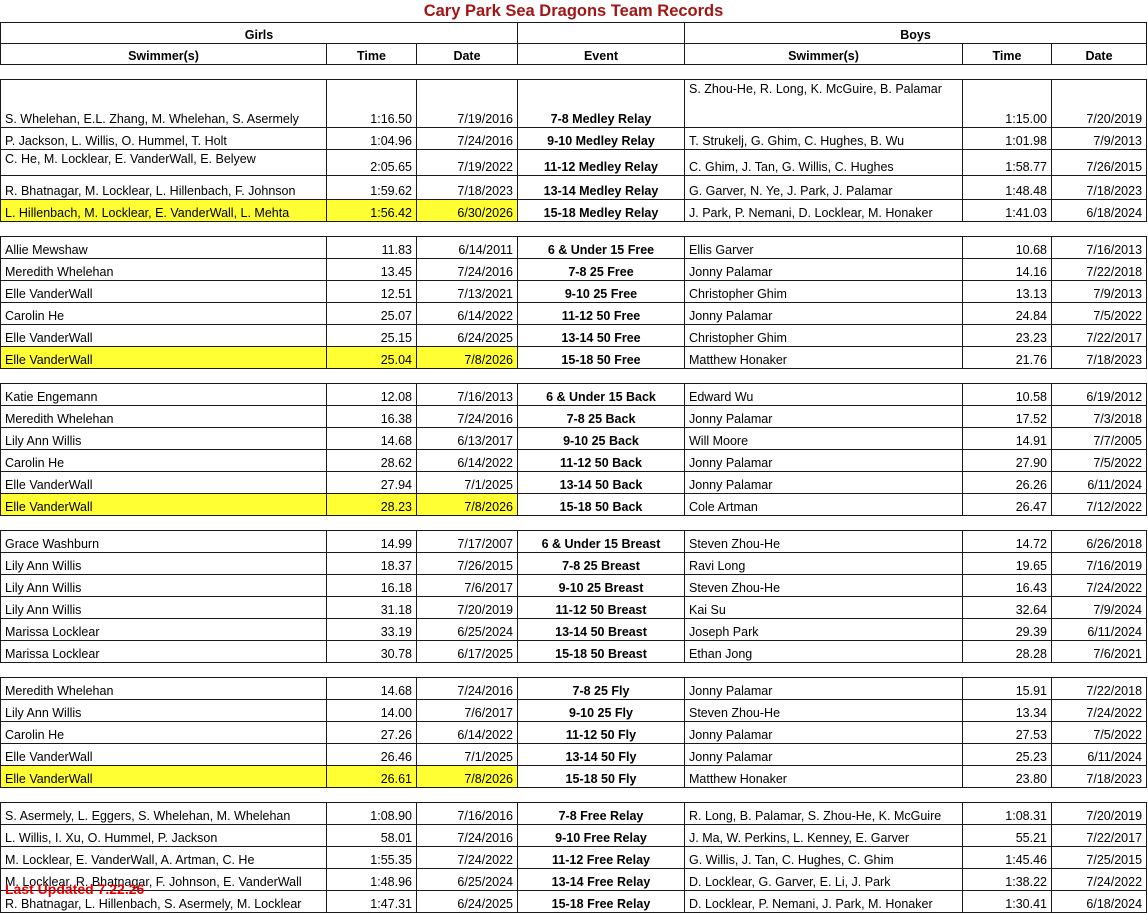 The height and width of the screenshot is (913, 1148). Describe the element at coordinates (1099, 732) in the screenshot. I see `boys-date: 7/5/2022` at that location.